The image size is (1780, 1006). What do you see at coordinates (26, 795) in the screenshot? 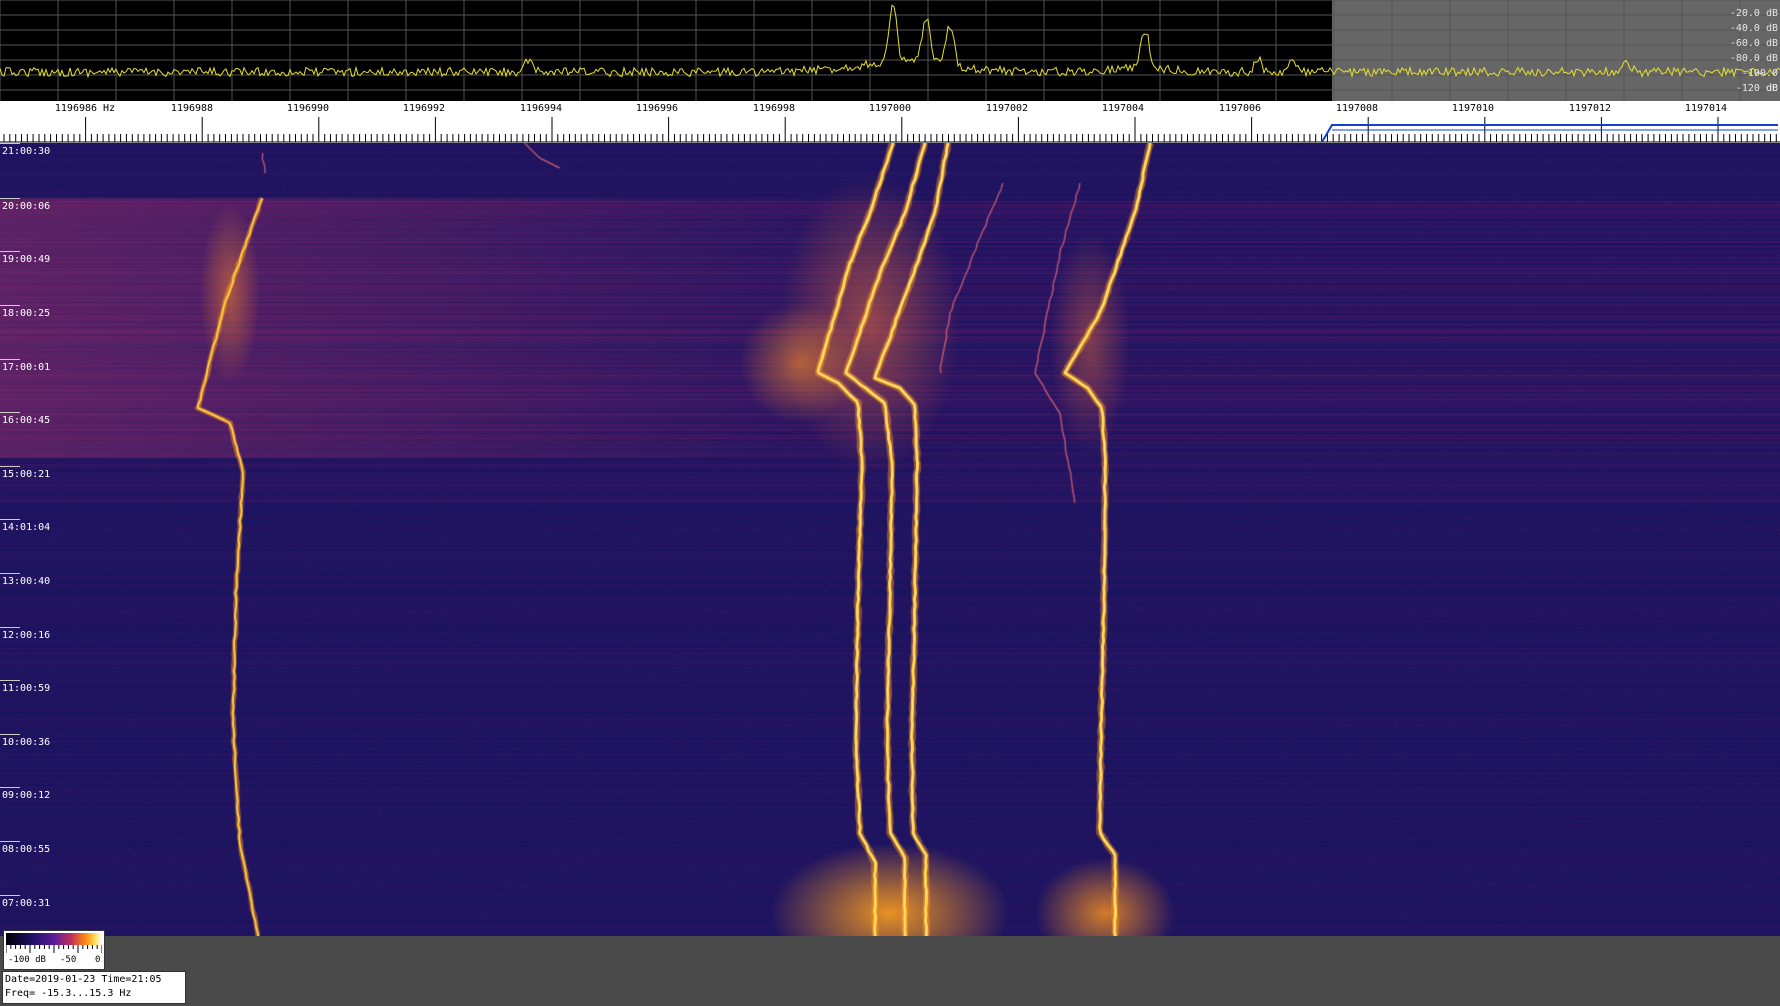
I see `time-label: 09:00:12` at bounding box center [26, 795].